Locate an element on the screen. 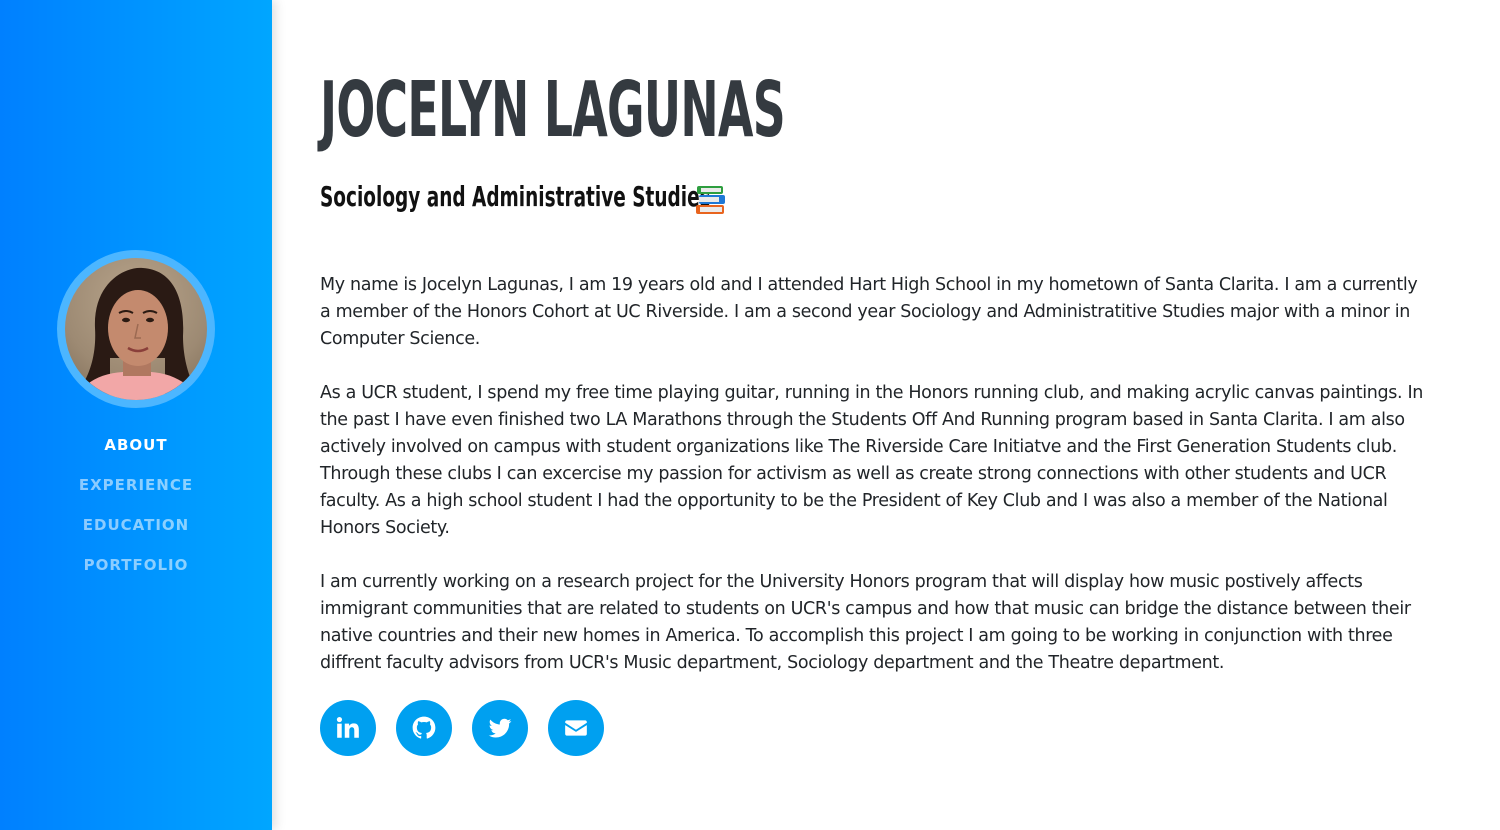  github-icon is located at coordinates (424, 727).